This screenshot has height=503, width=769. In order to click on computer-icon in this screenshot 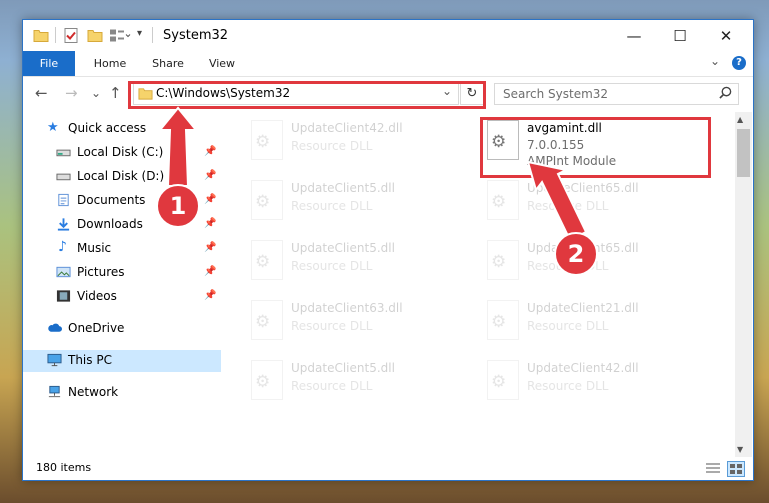, I will do `click(54, 360)`.